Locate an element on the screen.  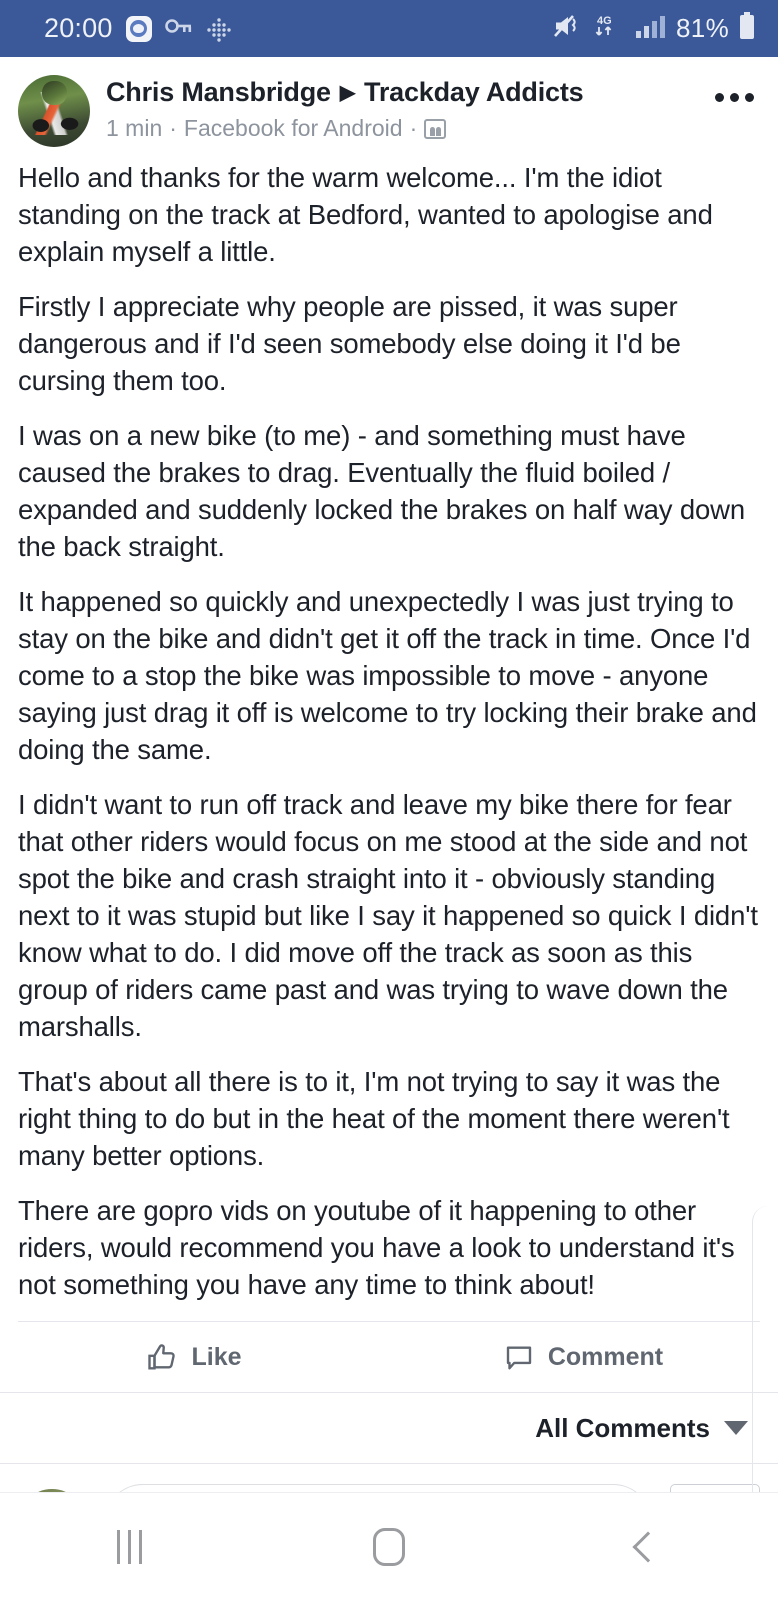
post-actions-bar: Like Comment is located at coordinates (389, 1357).